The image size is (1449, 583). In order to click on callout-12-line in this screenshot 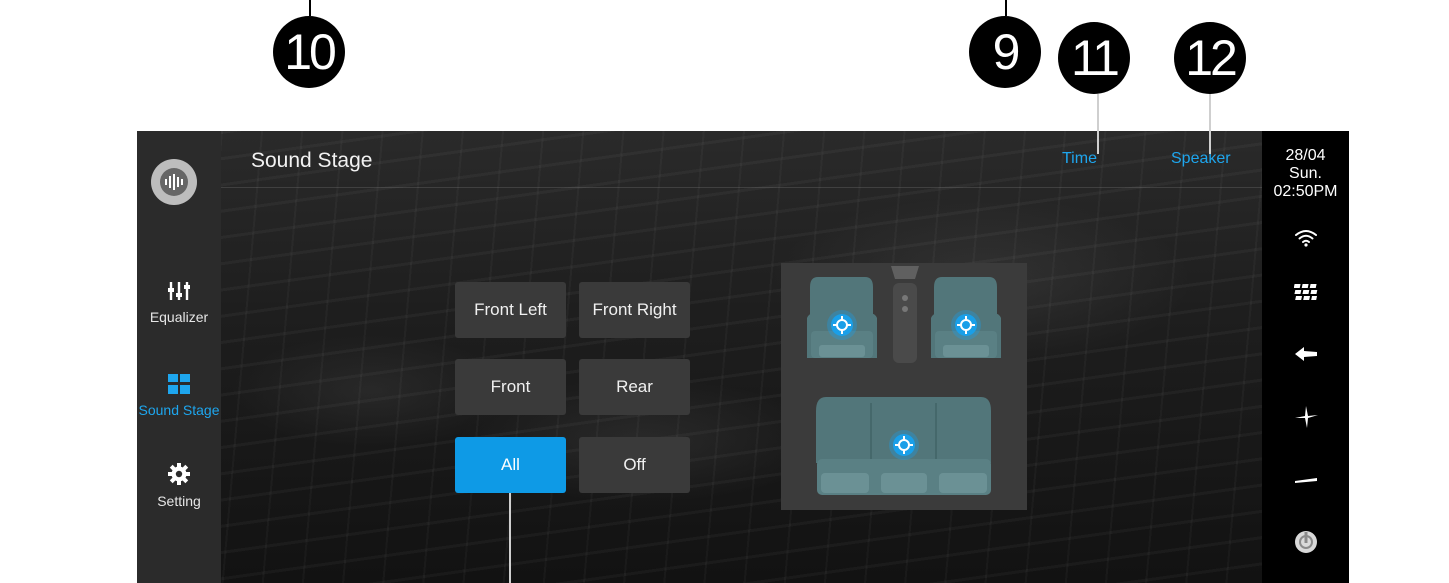, I will do `click(1210, 124)`.